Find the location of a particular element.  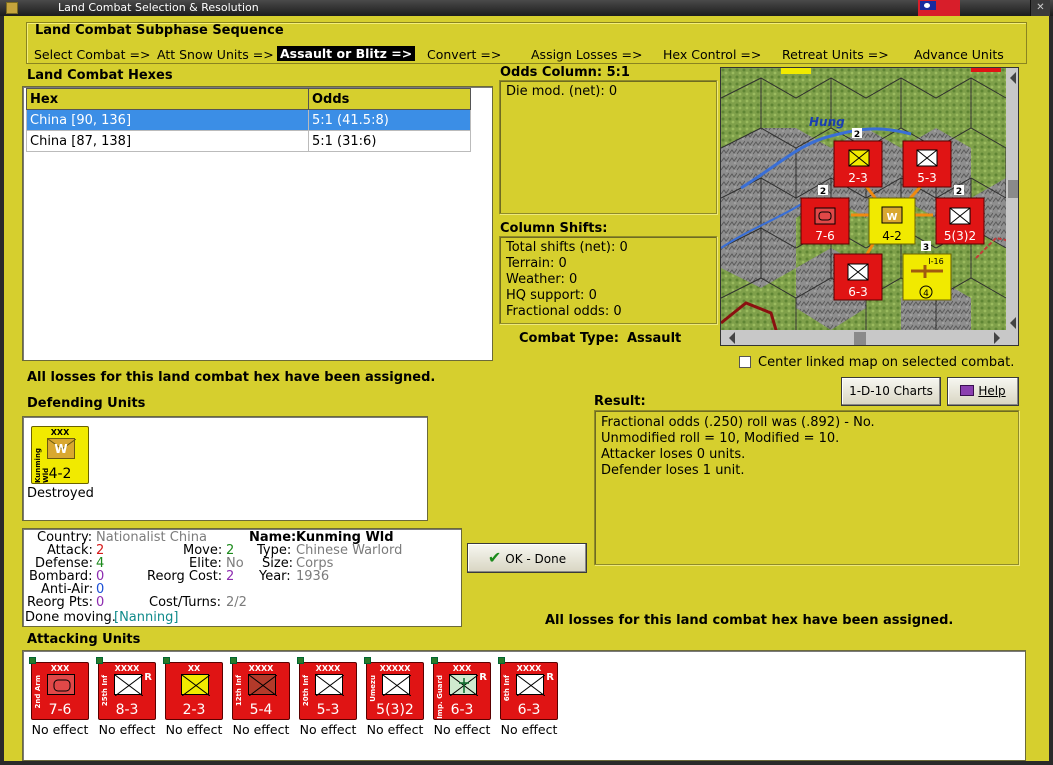

odds-column-panel: Die mod. (net): 0 is located at coordinates (608, 147).